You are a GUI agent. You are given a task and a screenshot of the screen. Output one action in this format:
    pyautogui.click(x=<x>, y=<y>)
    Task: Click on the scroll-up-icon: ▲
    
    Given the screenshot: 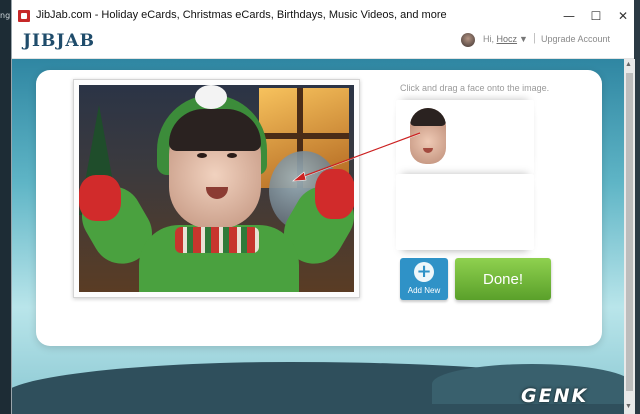 What is the action you would take?
    pyautogui.click(x=628, y=64)
    